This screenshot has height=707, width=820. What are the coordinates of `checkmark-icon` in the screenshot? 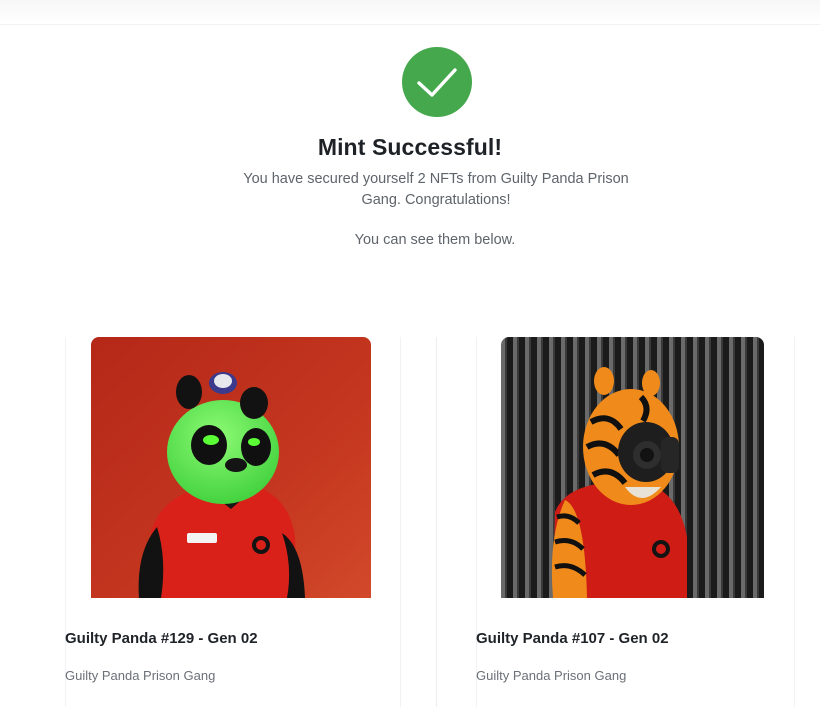 It's located at (437, 82).